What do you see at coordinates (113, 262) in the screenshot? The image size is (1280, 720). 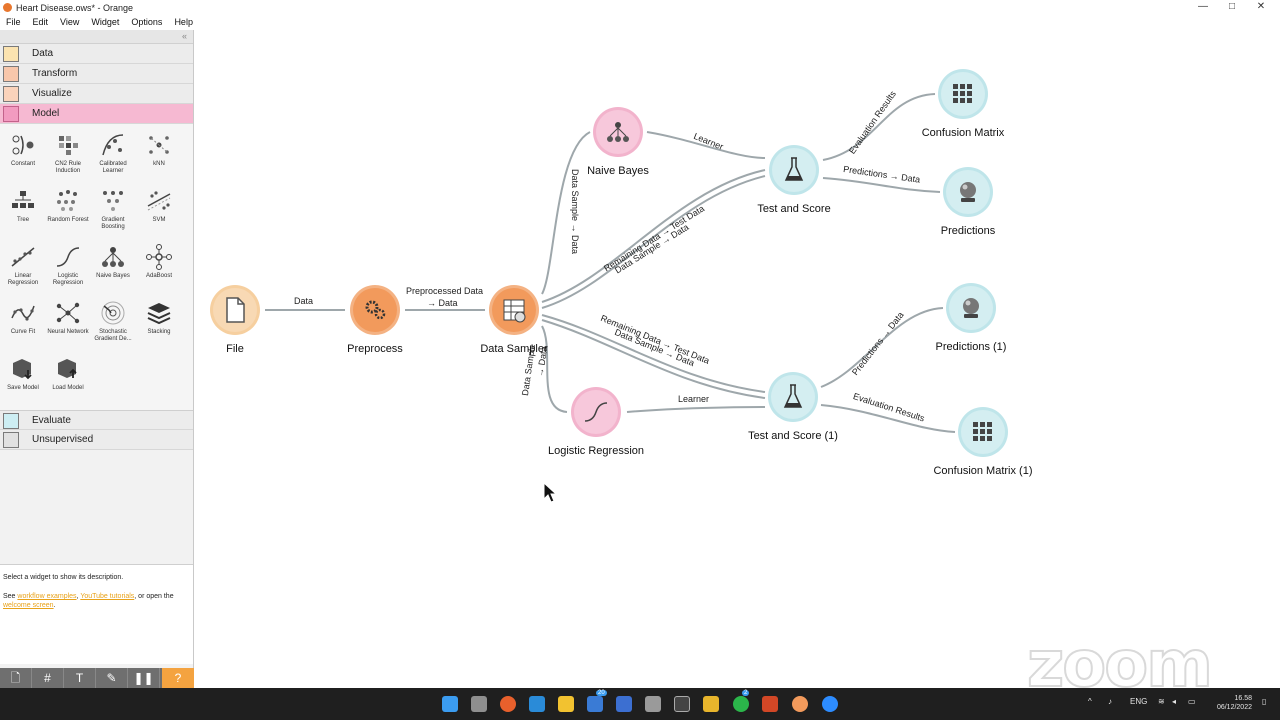 I see `widget-naive-bayes: Naive Bayes` at bounding box center [113, 262].